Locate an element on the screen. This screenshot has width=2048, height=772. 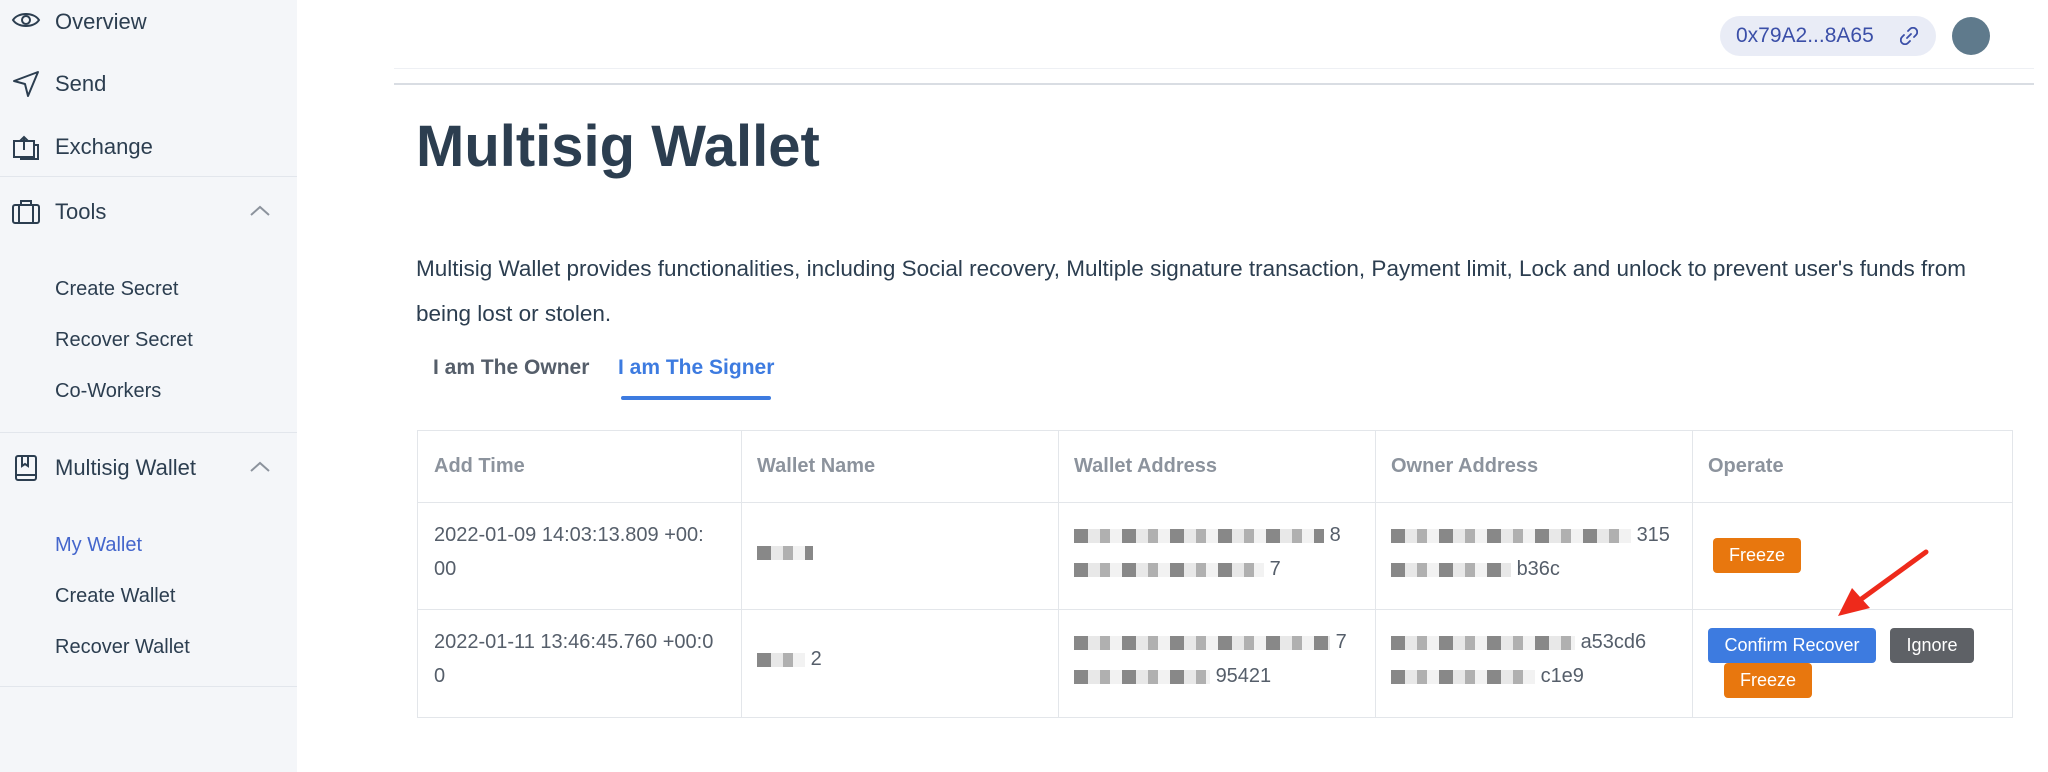
column-header-operate: Operate is located at coordinates (1746, 466).